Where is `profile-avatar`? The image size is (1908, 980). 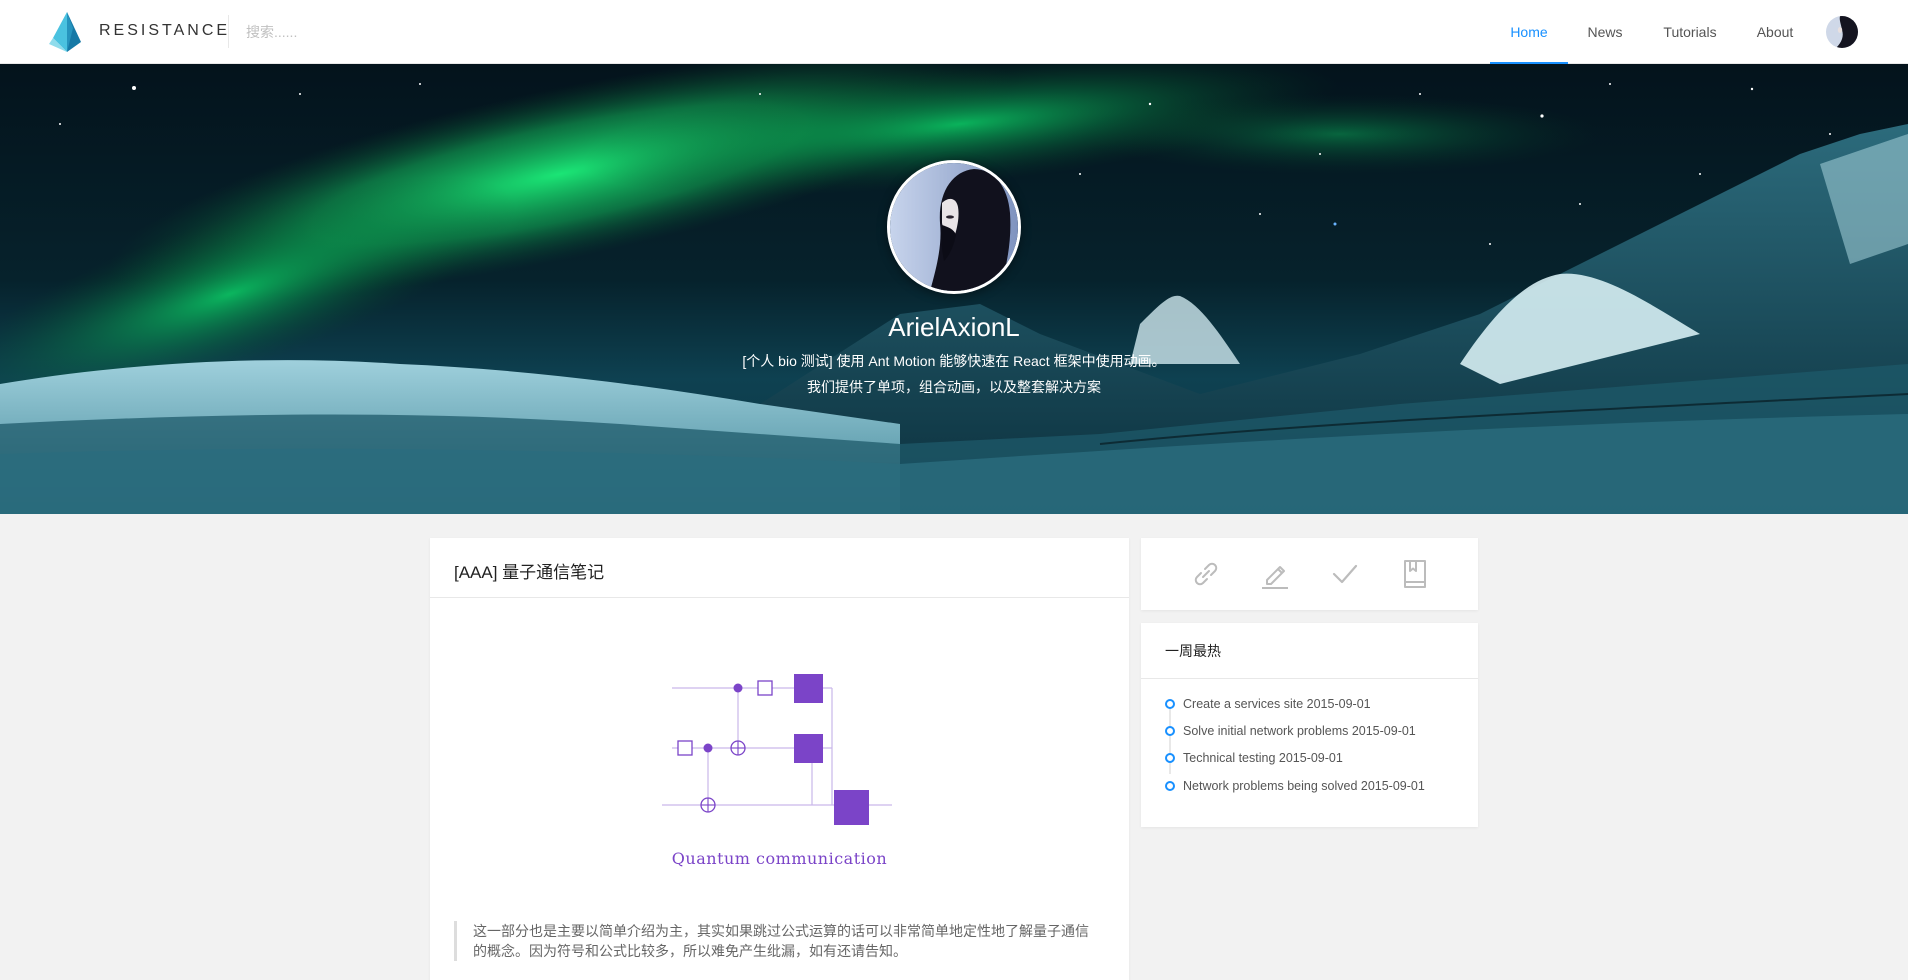
profile-avatar is located at coordinates (954, 227).